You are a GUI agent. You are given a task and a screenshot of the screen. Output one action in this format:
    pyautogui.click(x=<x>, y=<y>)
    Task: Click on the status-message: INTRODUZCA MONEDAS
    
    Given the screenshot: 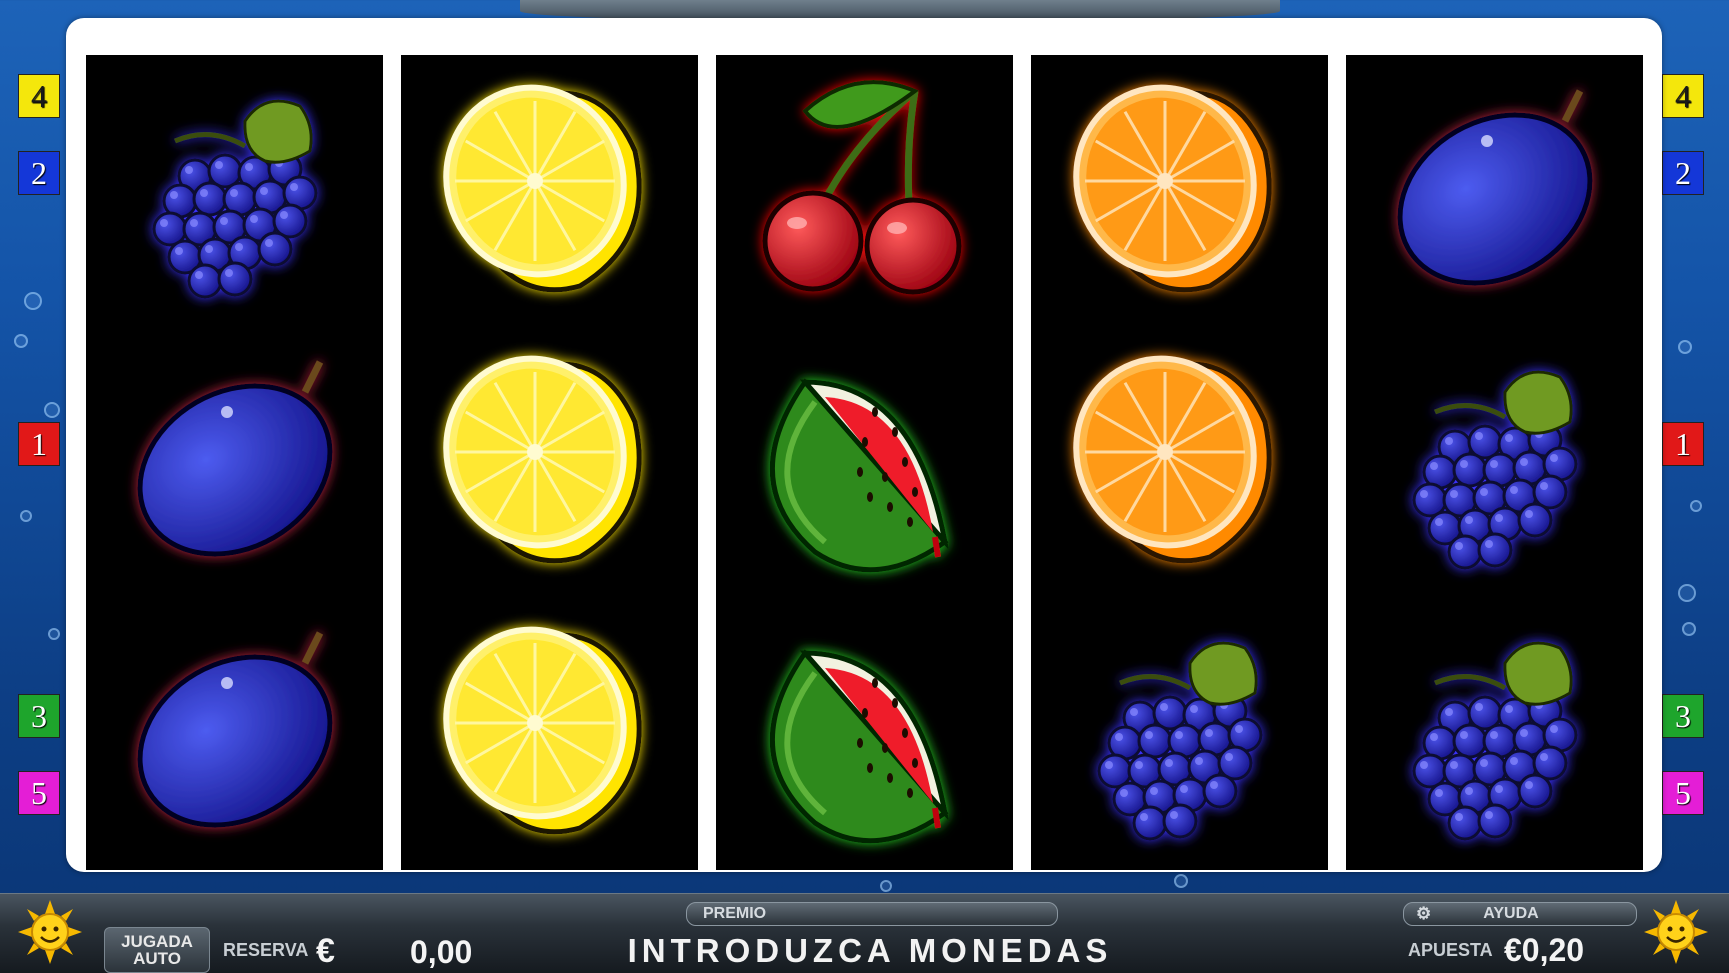 What is the action you would take?
    pyautogui.click(x=870, y=950)
    